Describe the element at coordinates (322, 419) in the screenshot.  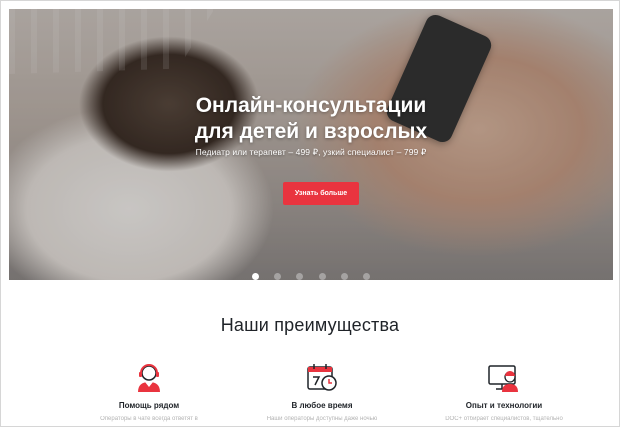
I see `advantage-description: Наши операторы доступны даже ночью` at that location.